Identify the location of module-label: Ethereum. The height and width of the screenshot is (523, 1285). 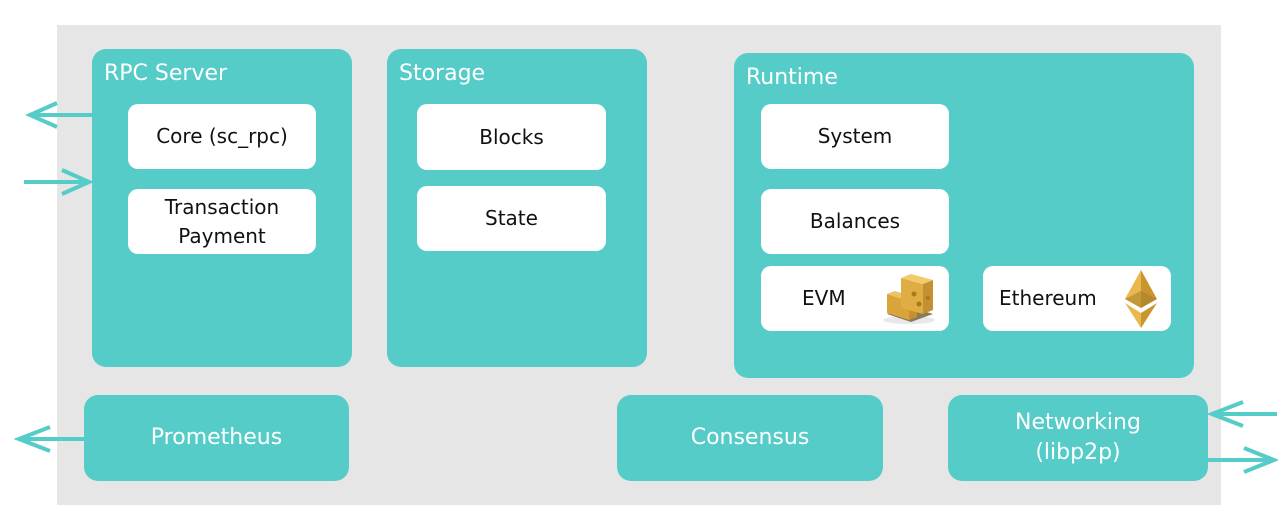
(1048, 298).